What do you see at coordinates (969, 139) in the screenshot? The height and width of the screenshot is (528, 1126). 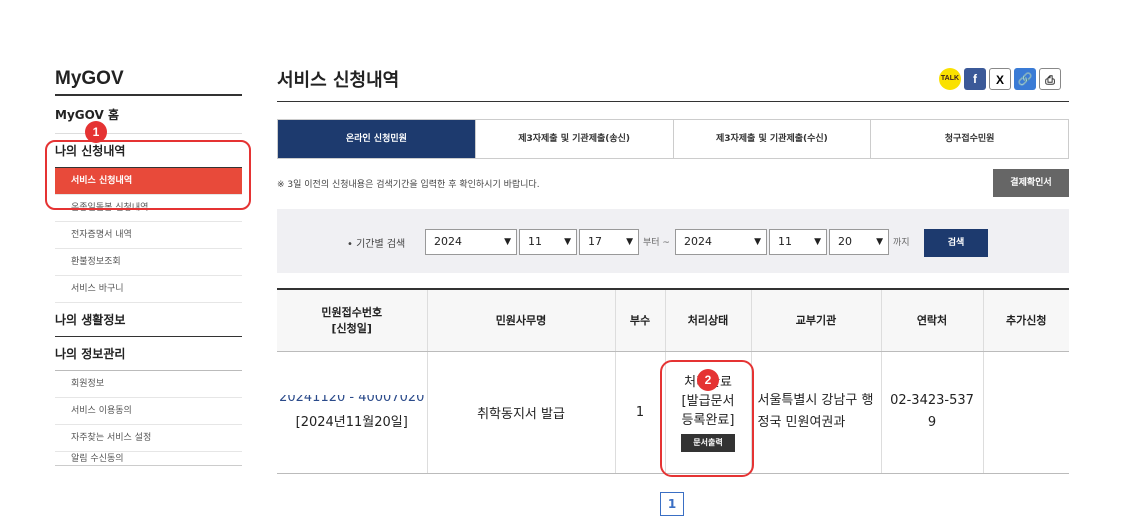 I see `tab-claim: 청구접수민원` at bounding box center [969, 139].